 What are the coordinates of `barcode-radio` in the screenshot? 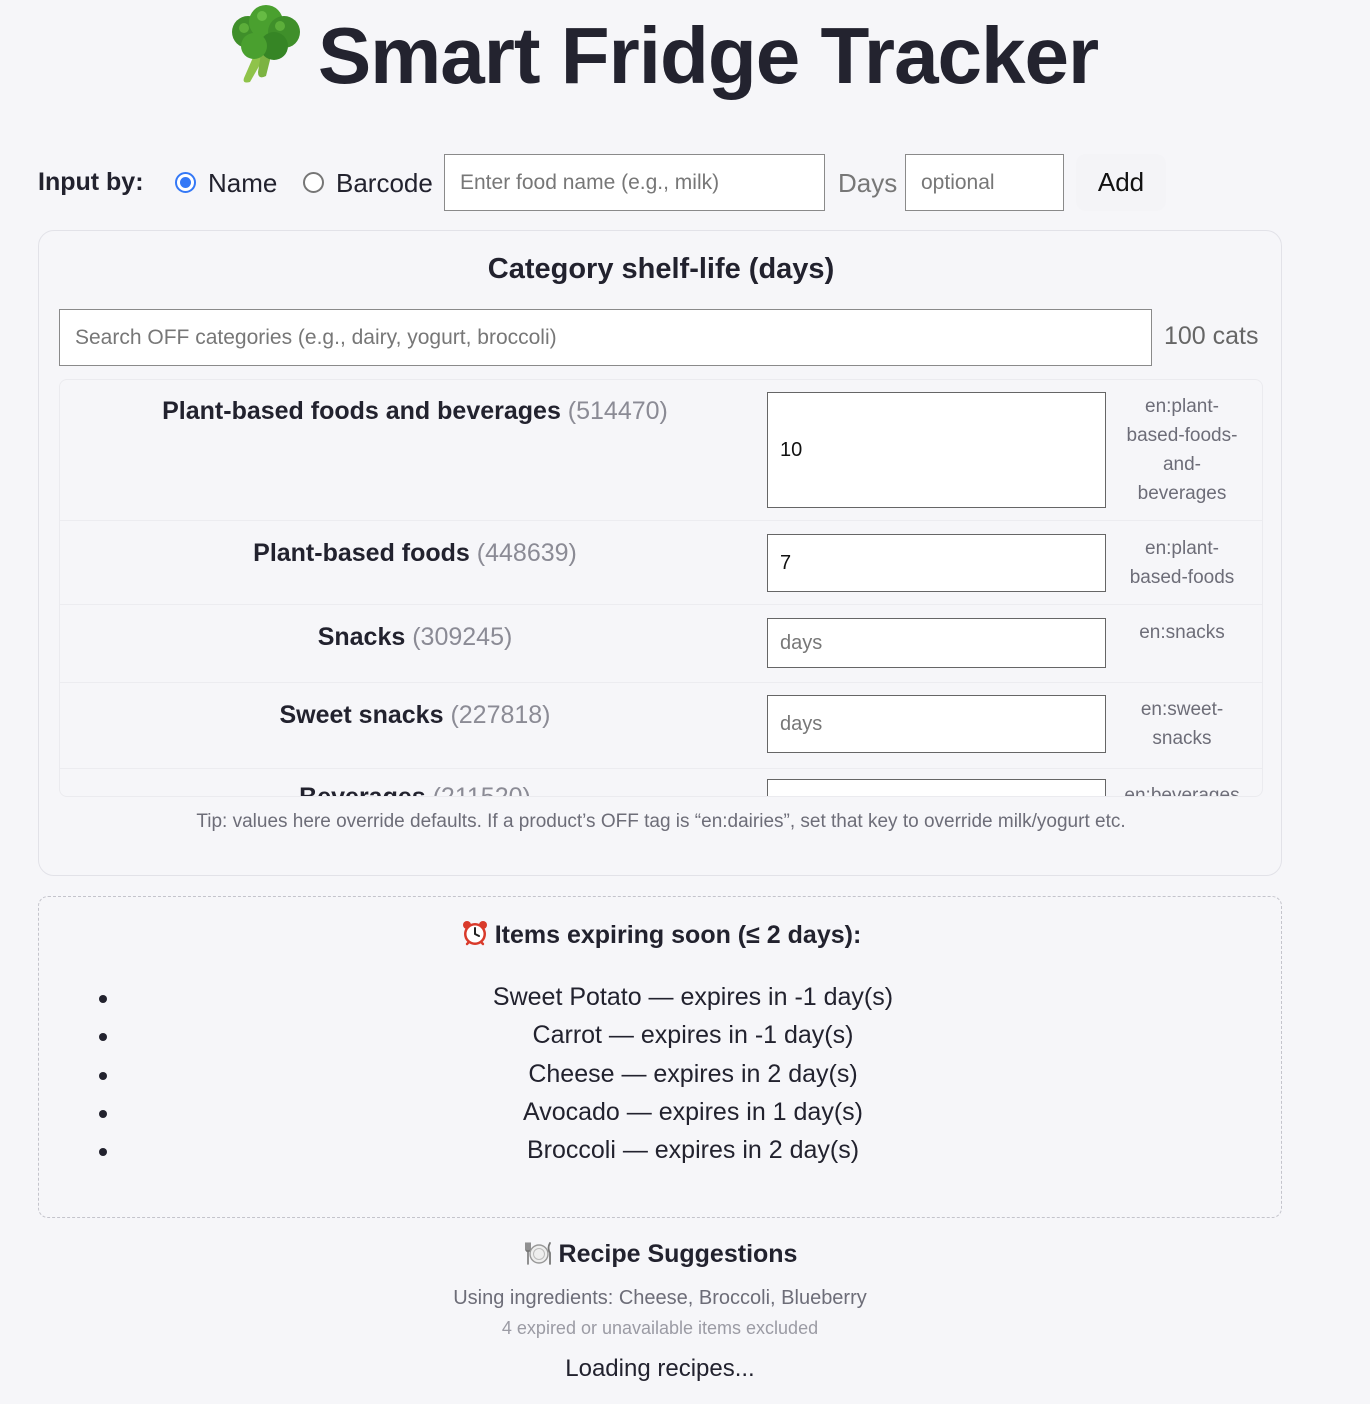 It's located at (313, 182).